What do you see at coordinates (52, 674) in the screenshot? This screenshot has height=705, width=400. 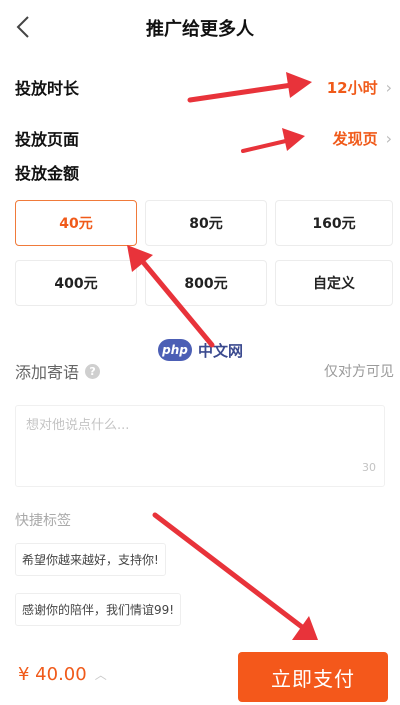 I see `price-value: ¥ 40.00` at bounding box center [52, 674].